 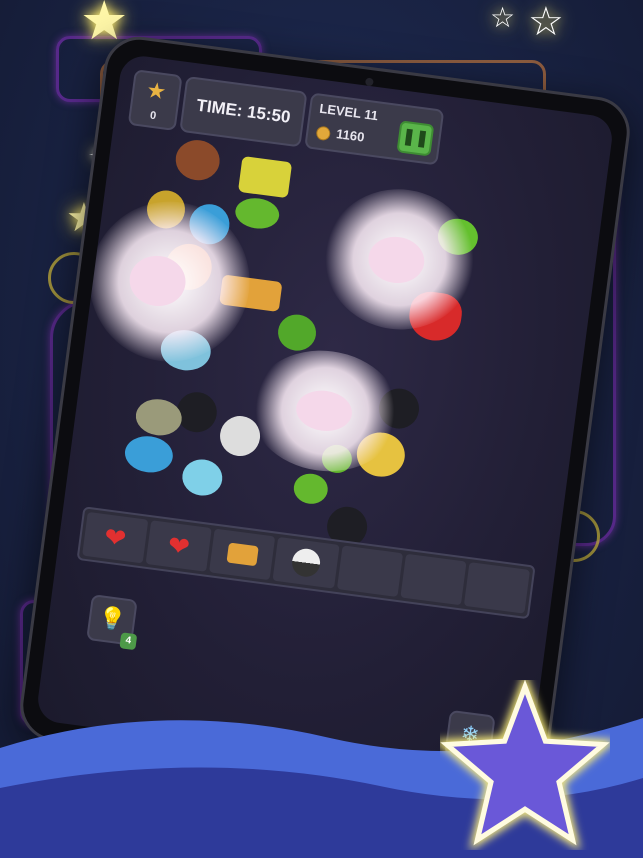 I want to click on timer-label: TIME: 15:50, so click(x=243, y=111).